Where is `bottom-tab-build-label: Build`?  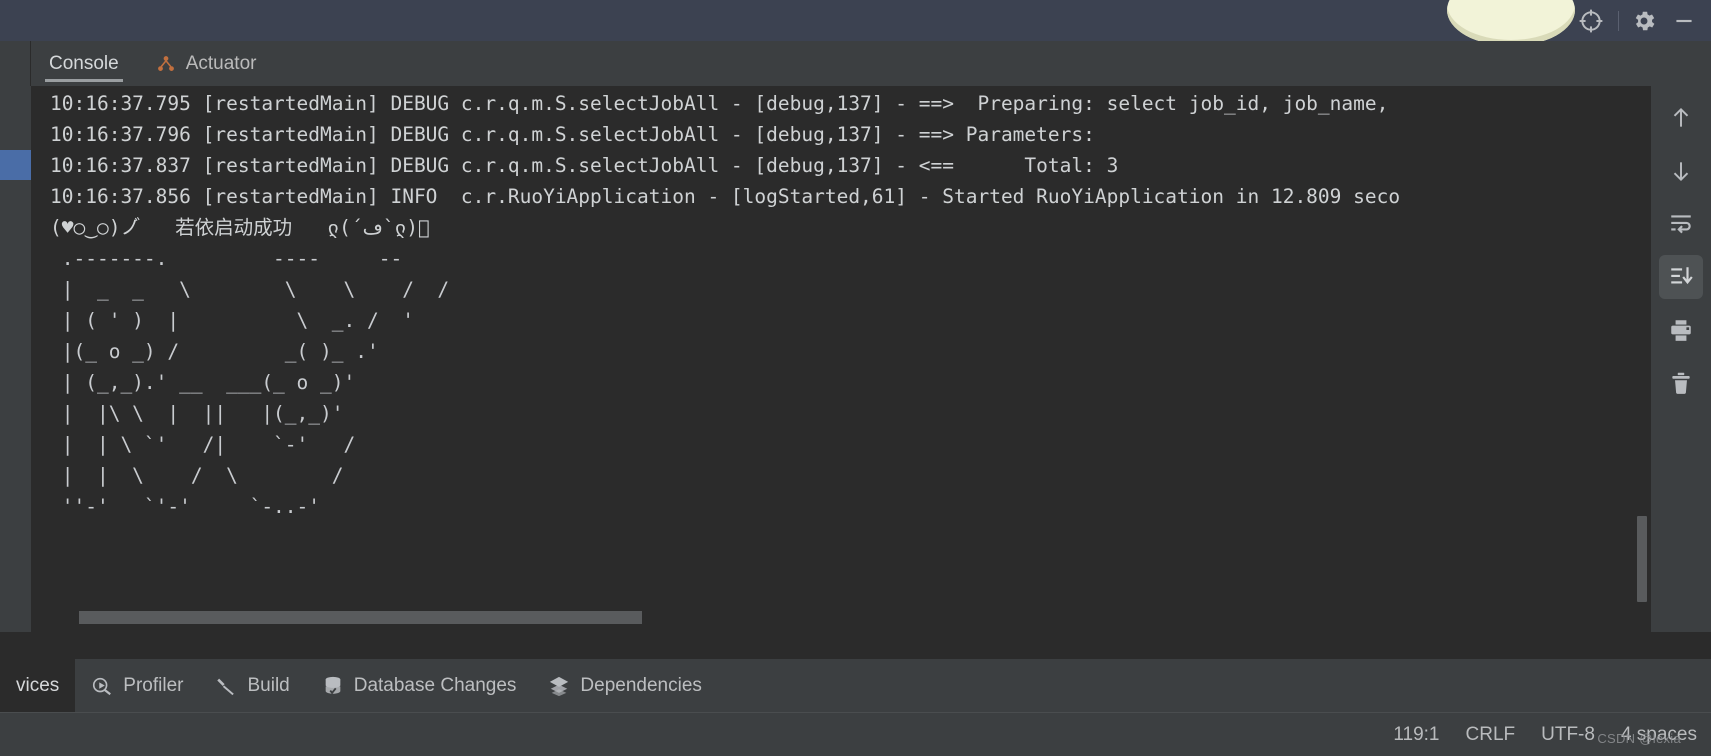 bottom-tab-build-label: Build is located at coordinates (268, 685).